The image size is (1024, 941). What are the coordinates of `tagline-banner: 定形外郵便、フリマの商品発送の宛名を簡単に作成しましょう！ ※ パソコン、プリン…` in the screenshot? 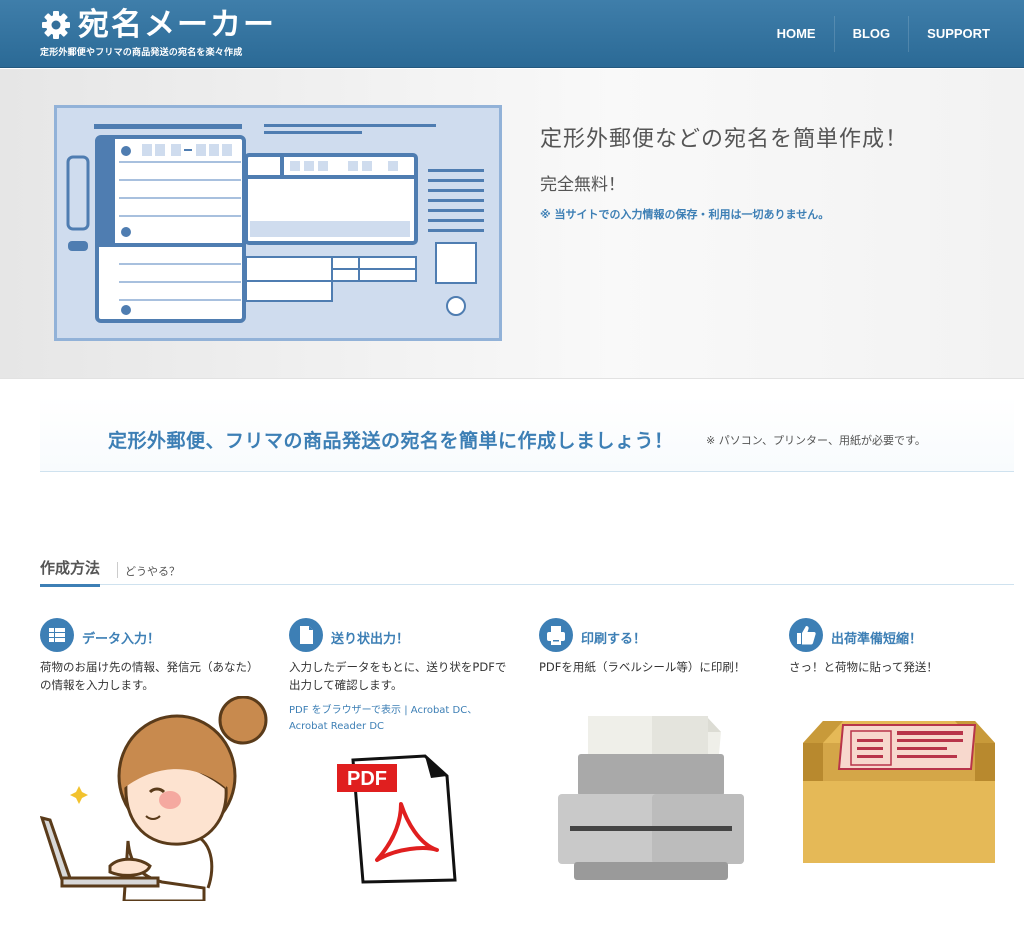 It's located at (527, 434).